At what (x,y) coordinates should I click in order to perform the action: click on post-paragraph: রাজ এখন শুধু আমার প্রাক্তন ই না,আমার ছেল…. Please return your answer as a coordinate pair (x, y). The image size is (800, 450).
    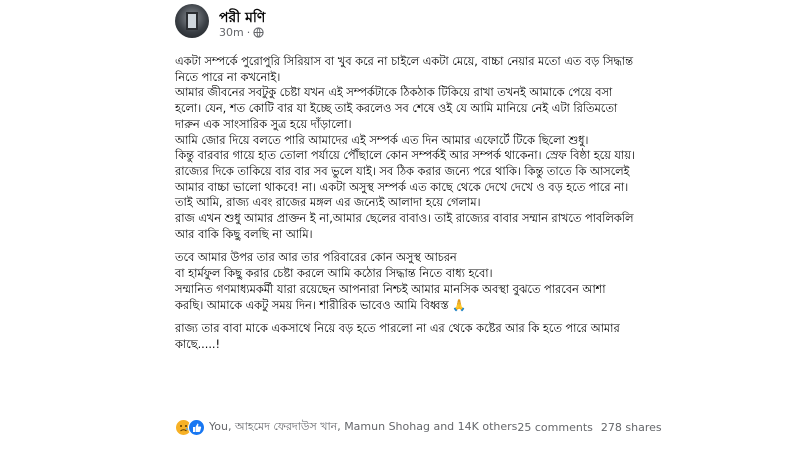
    Looking at the image, I should click on (404, 226).